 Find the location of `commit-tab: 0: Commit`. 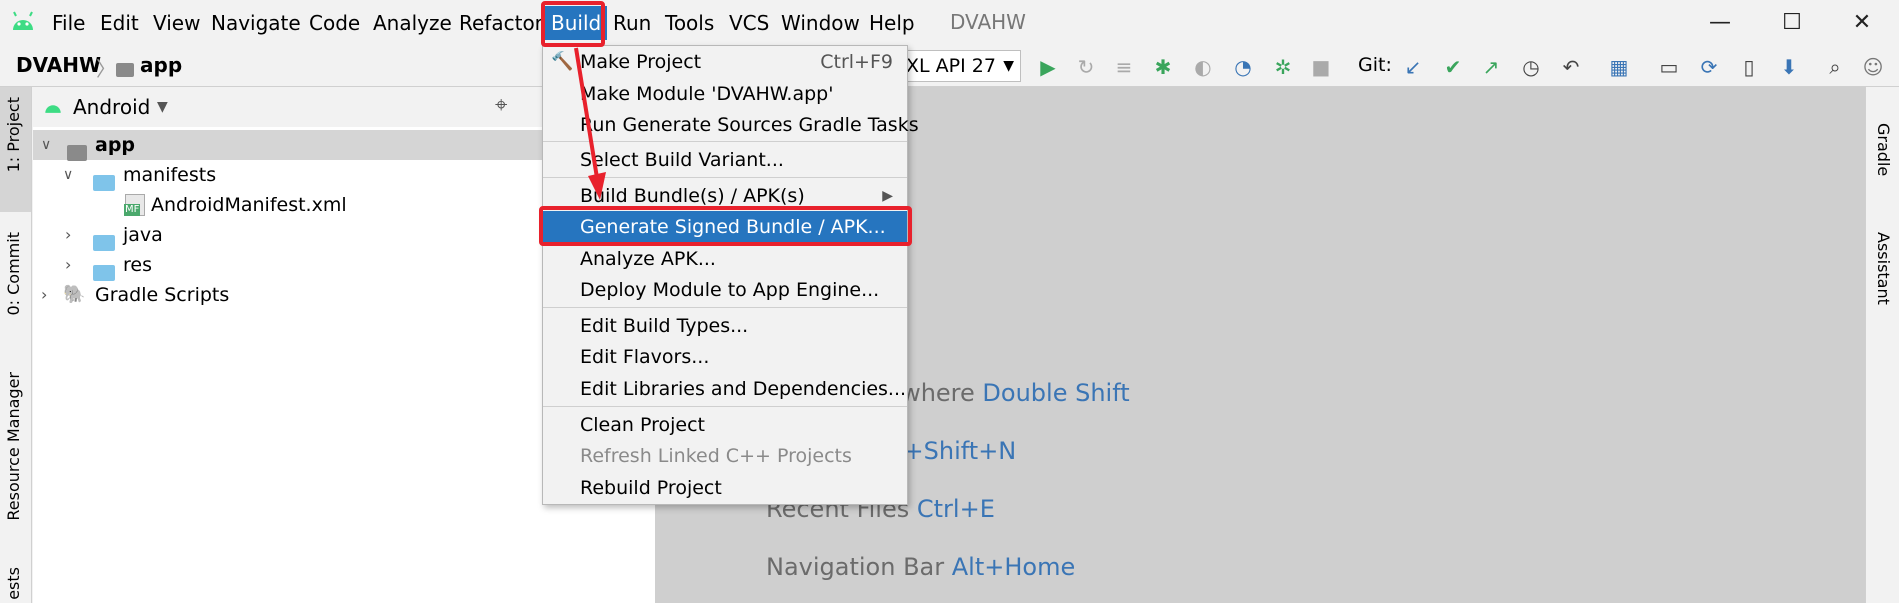

commit-tab: 0: Commit is located at coordinates (13, 274).